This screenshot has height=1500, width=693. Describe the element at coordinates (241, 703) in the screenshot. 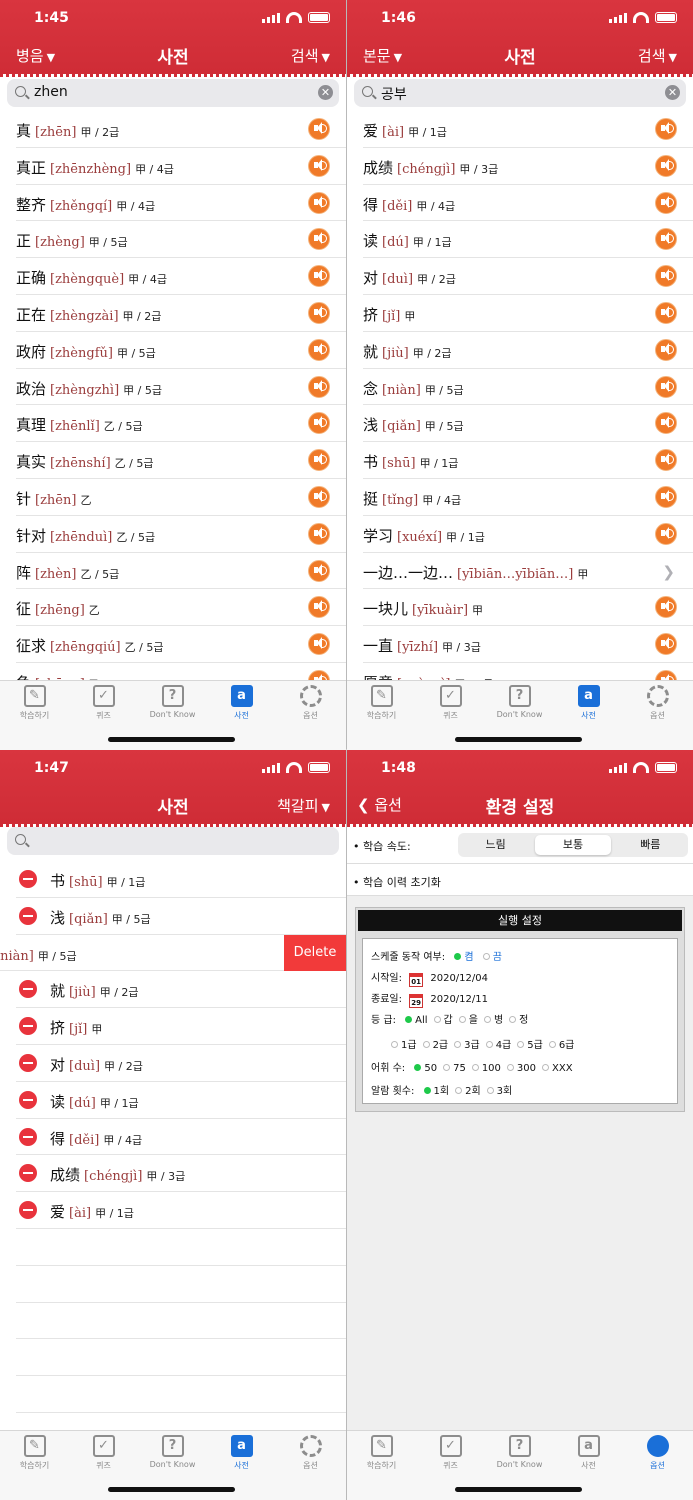

I see `tab-dictionary: a 사전` at that location.